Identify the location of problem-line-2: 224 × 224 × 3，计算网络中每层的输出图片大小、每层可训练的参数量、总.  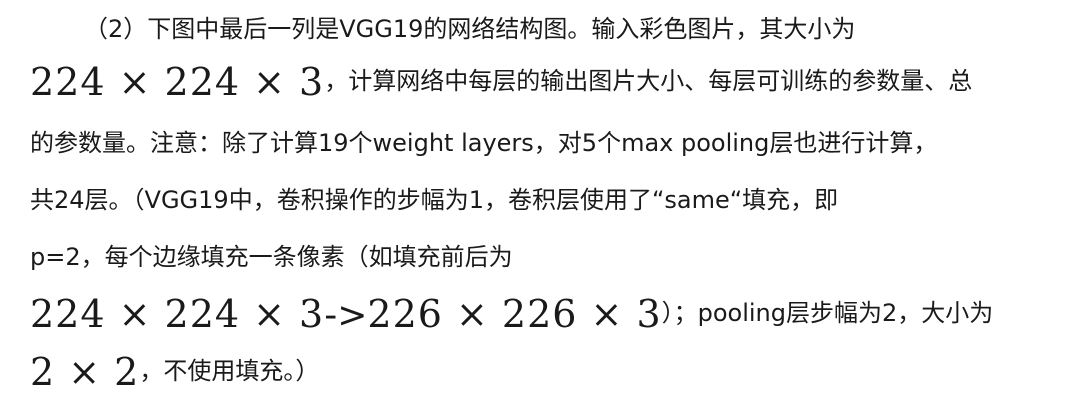
(501, 82).